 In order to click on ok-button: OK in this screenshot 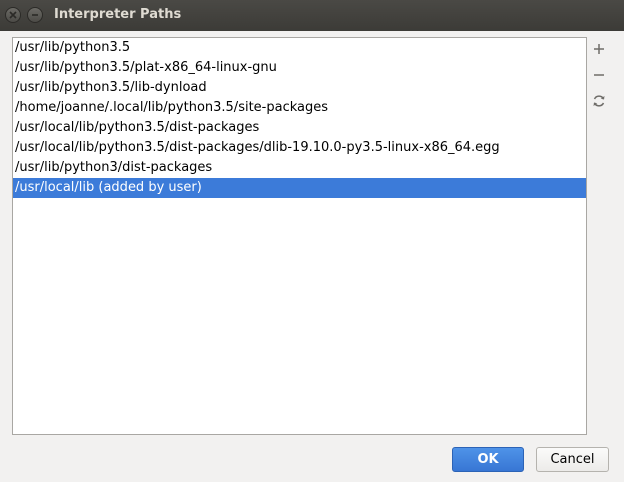, I will do `click(488, 459)`.